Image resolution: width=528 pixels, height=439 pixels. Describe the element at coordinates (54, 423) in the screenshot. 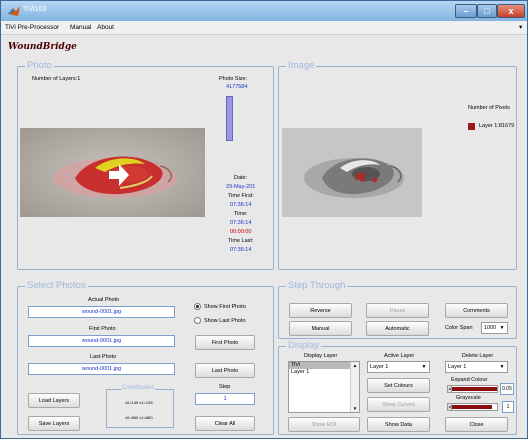

I see `save-layers-button: Save Layers` at that location.